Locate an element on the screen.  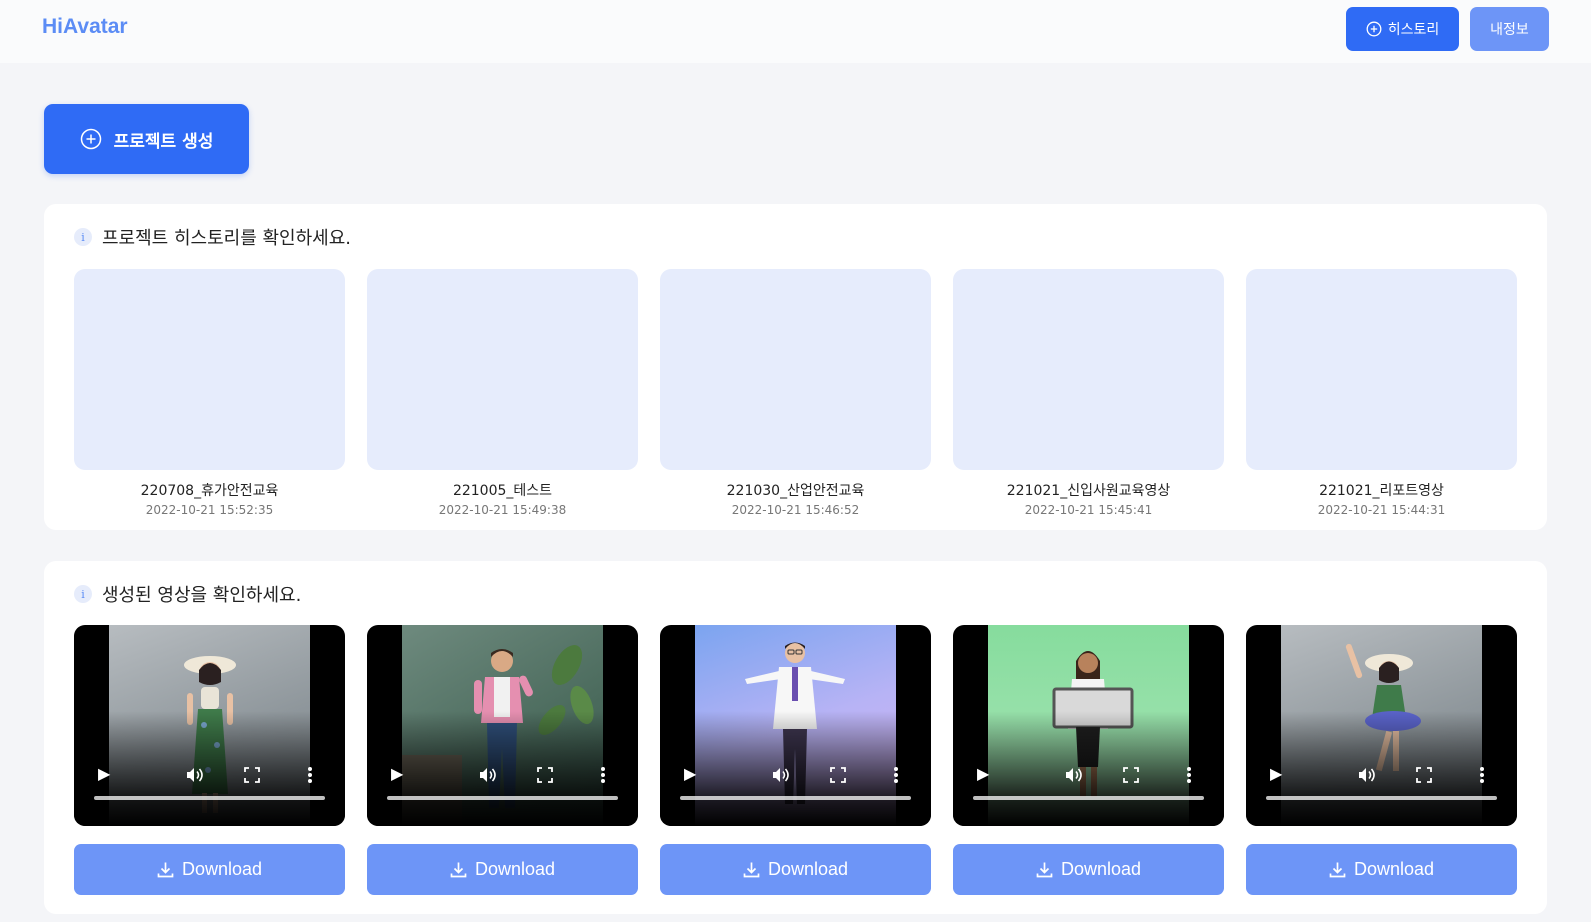
project-card: 220708_휴가안전교육 2022-10-21 15:52:35 is located at coordinates (209, 393).